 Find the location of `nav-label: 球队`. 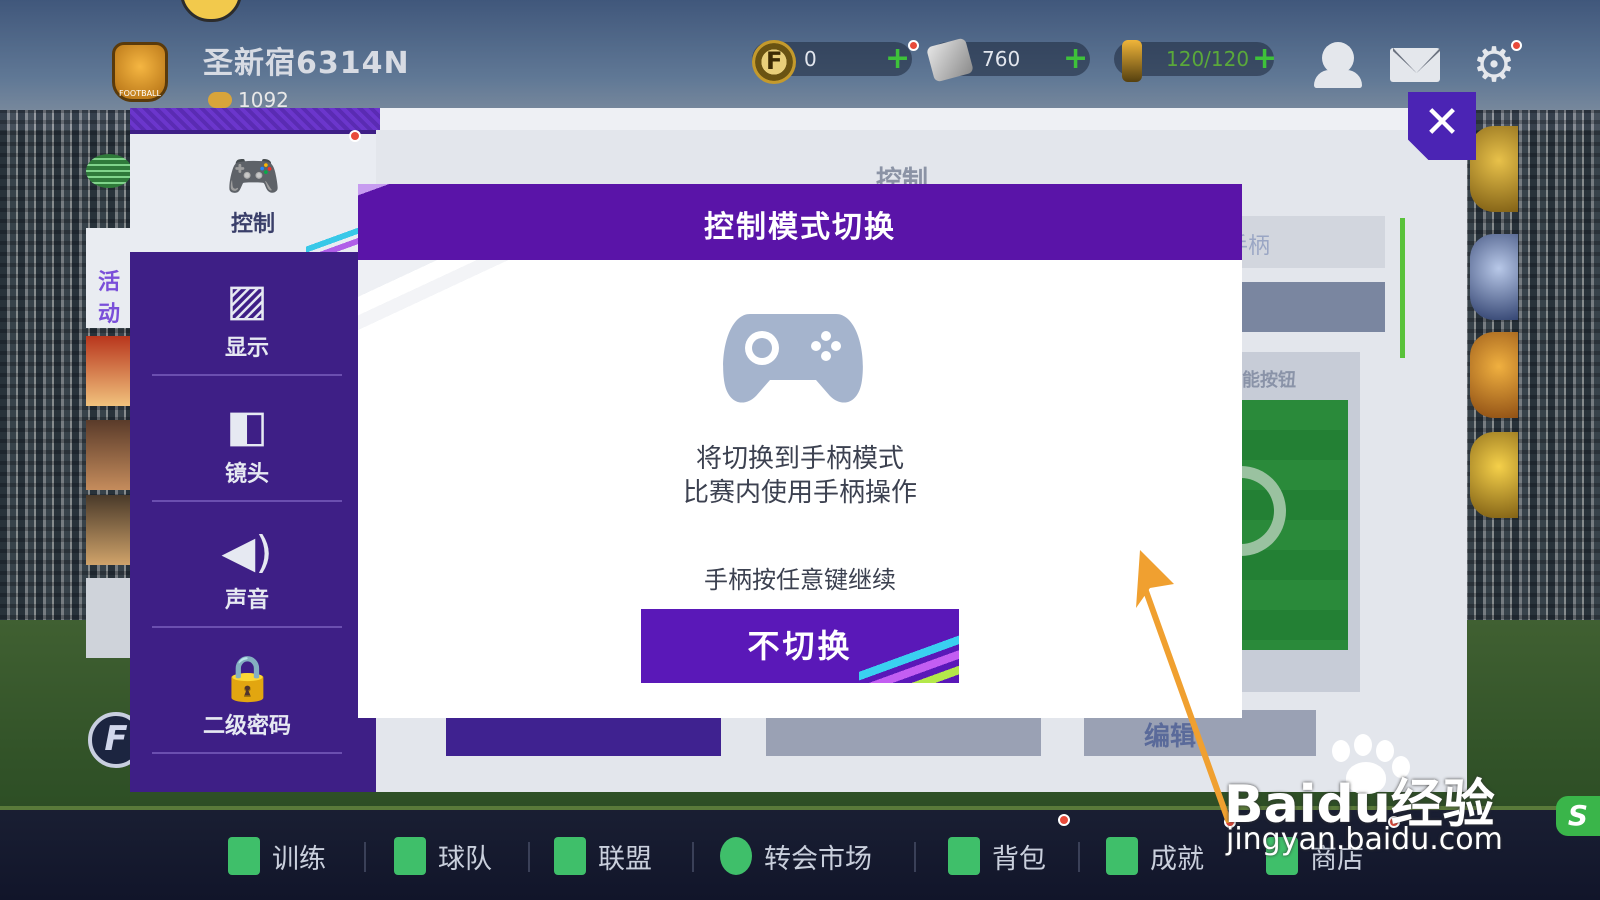

nav-label: 球队 is located at coordinates (465, 859).